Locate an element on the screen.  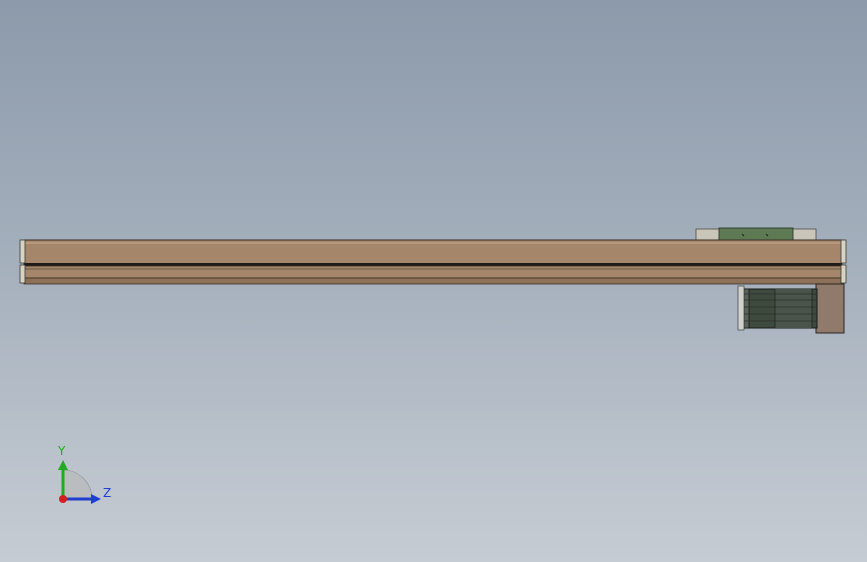
rail-body is located at coordinates (433, 262).